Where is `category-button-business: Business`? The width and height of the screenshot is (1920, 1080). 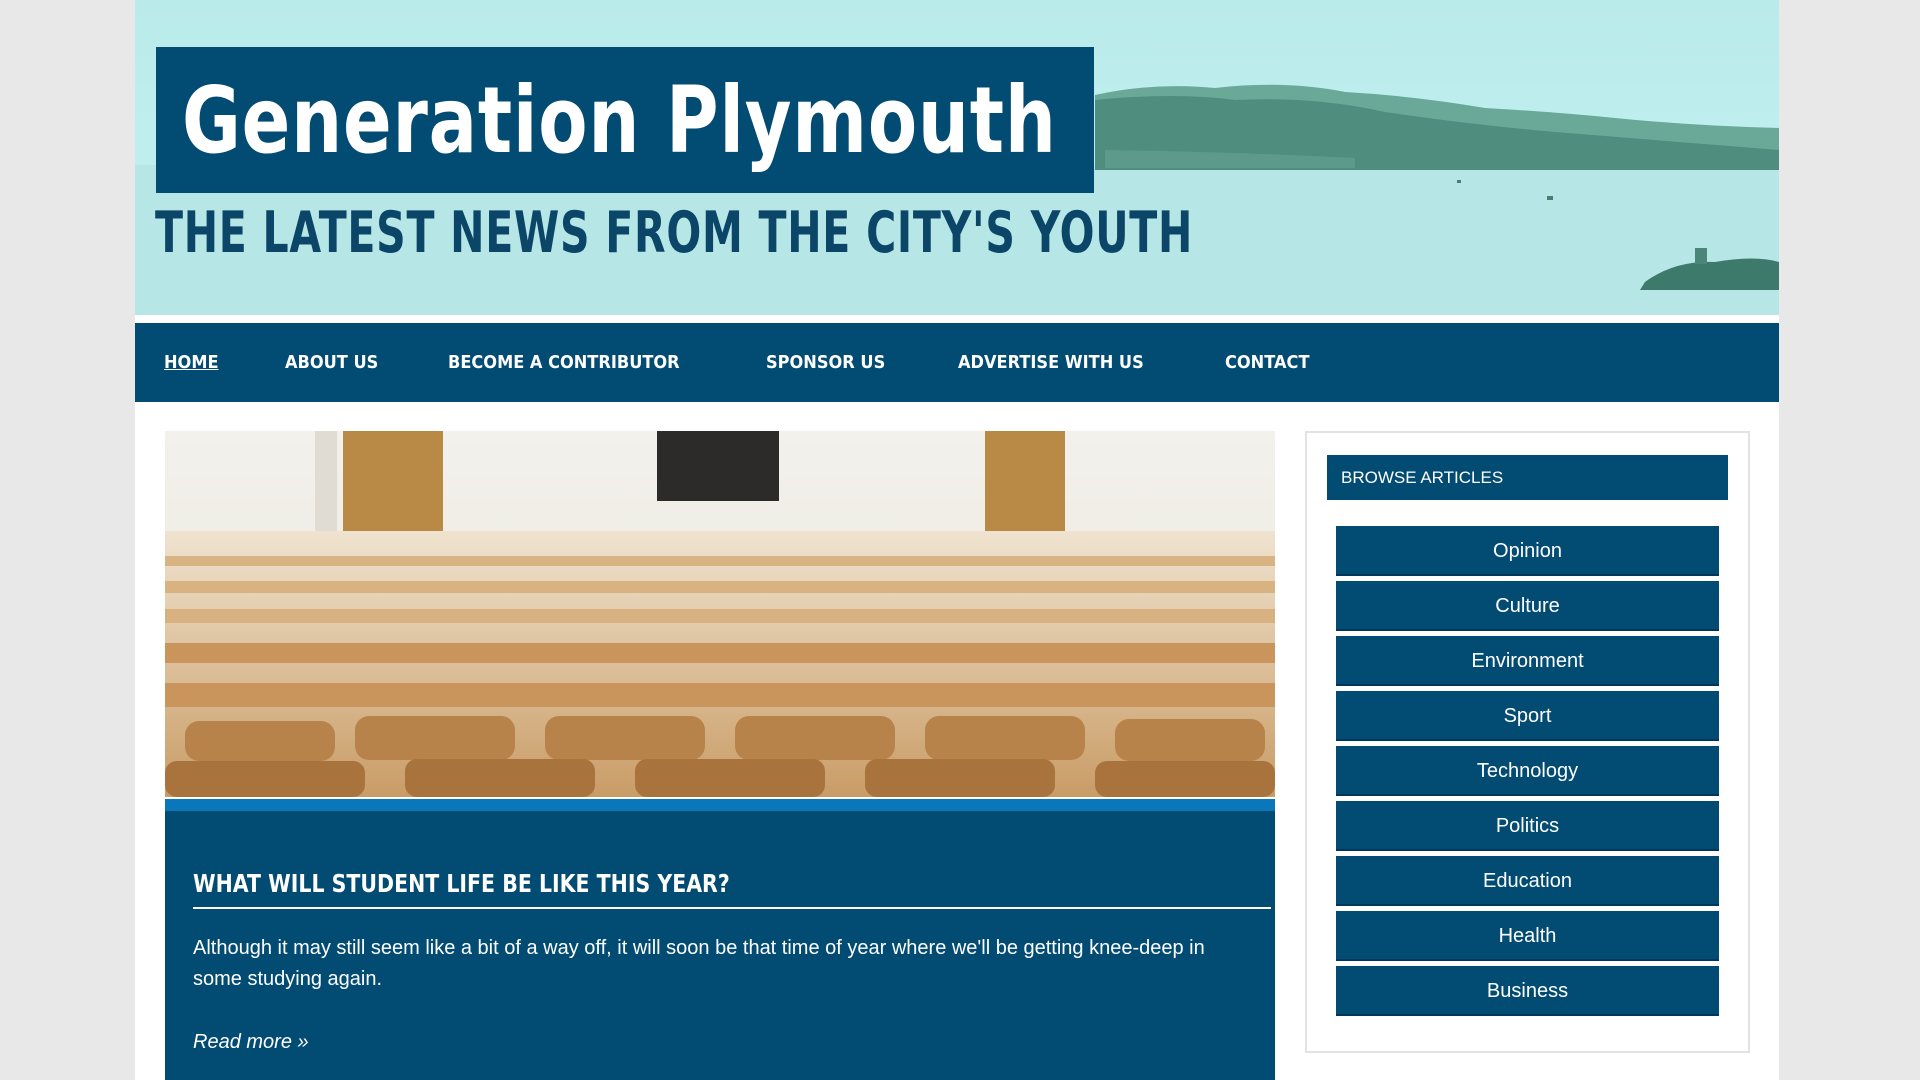
category-button-business: Business is located at coordinates (1527, 991).